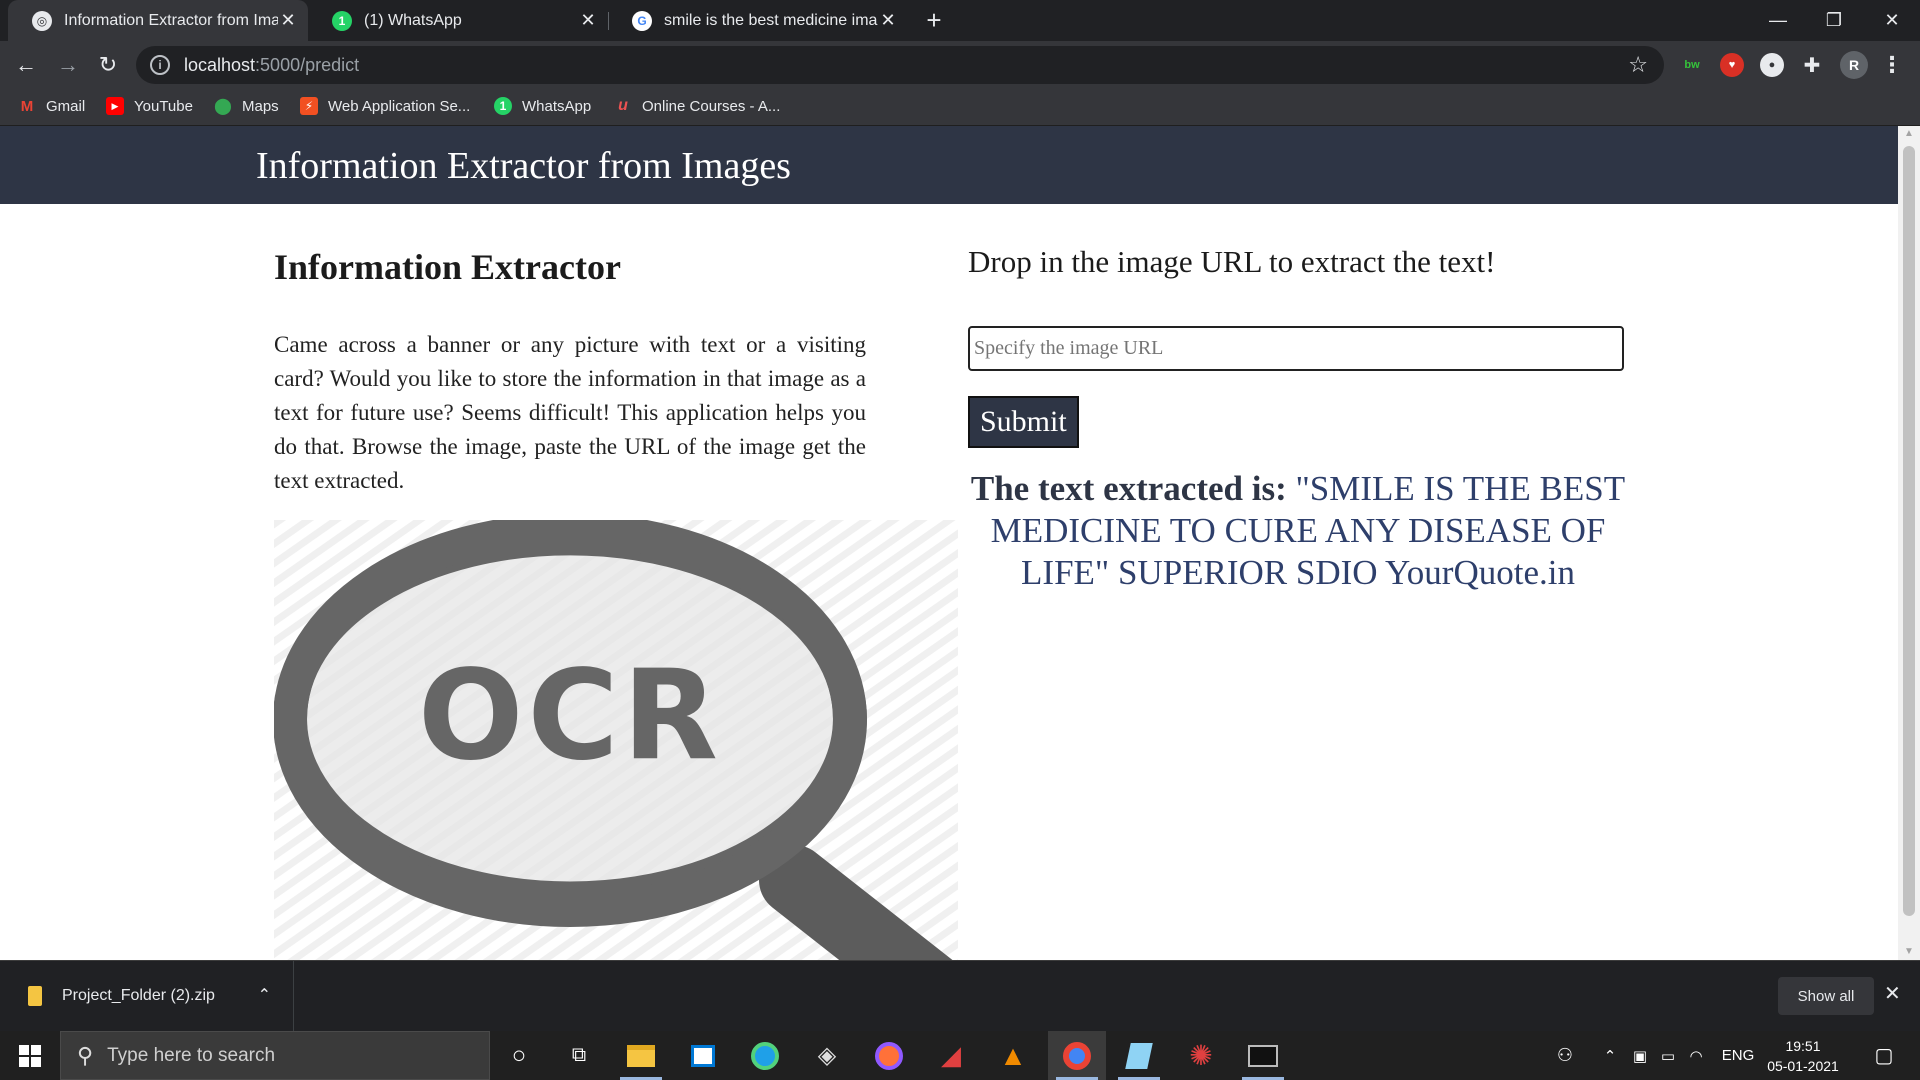 This screenshot has width=1920, height=1080. What do you see at coordinates (771, 20) in the screenshot?
I see `tab-title: smile is the best medicine image` at bounding box center [771, 20].